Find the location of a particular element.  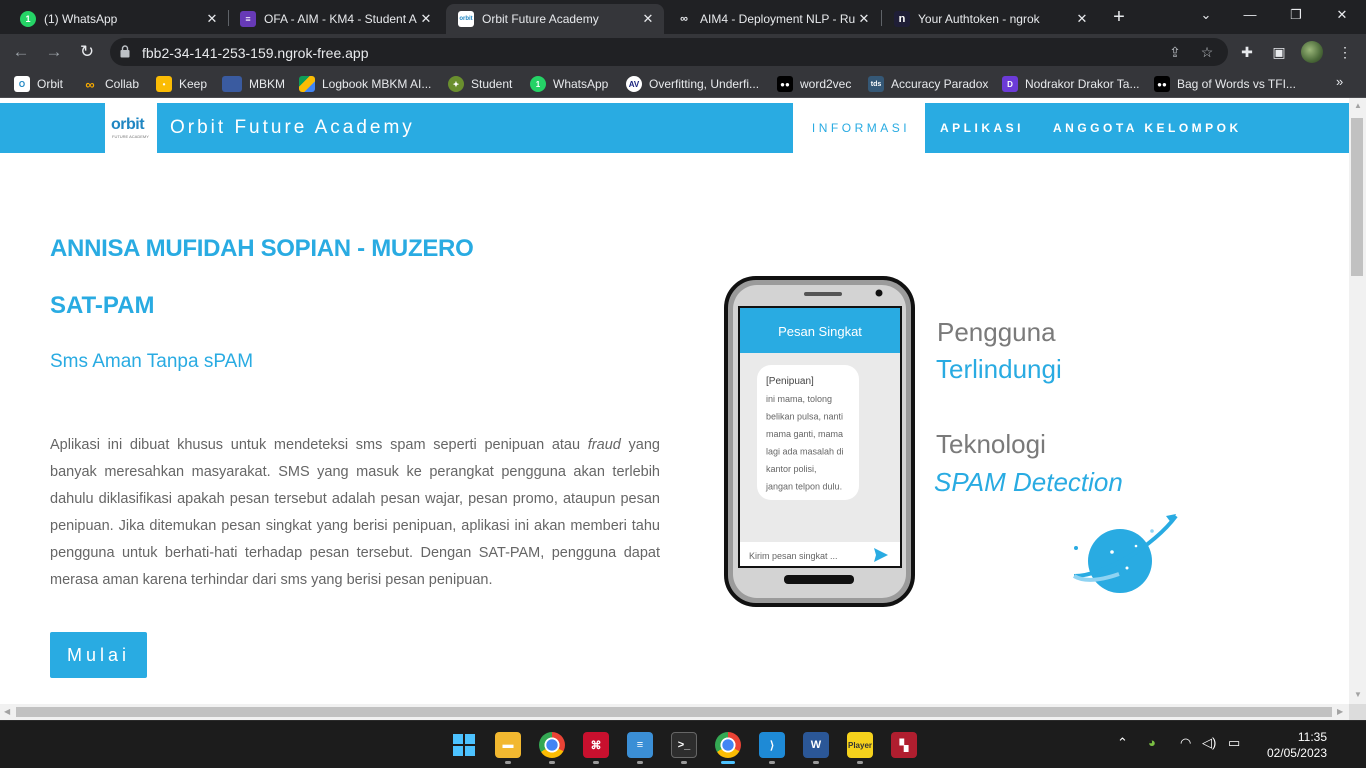

chrome-icon is located at coordinates (552, 745).